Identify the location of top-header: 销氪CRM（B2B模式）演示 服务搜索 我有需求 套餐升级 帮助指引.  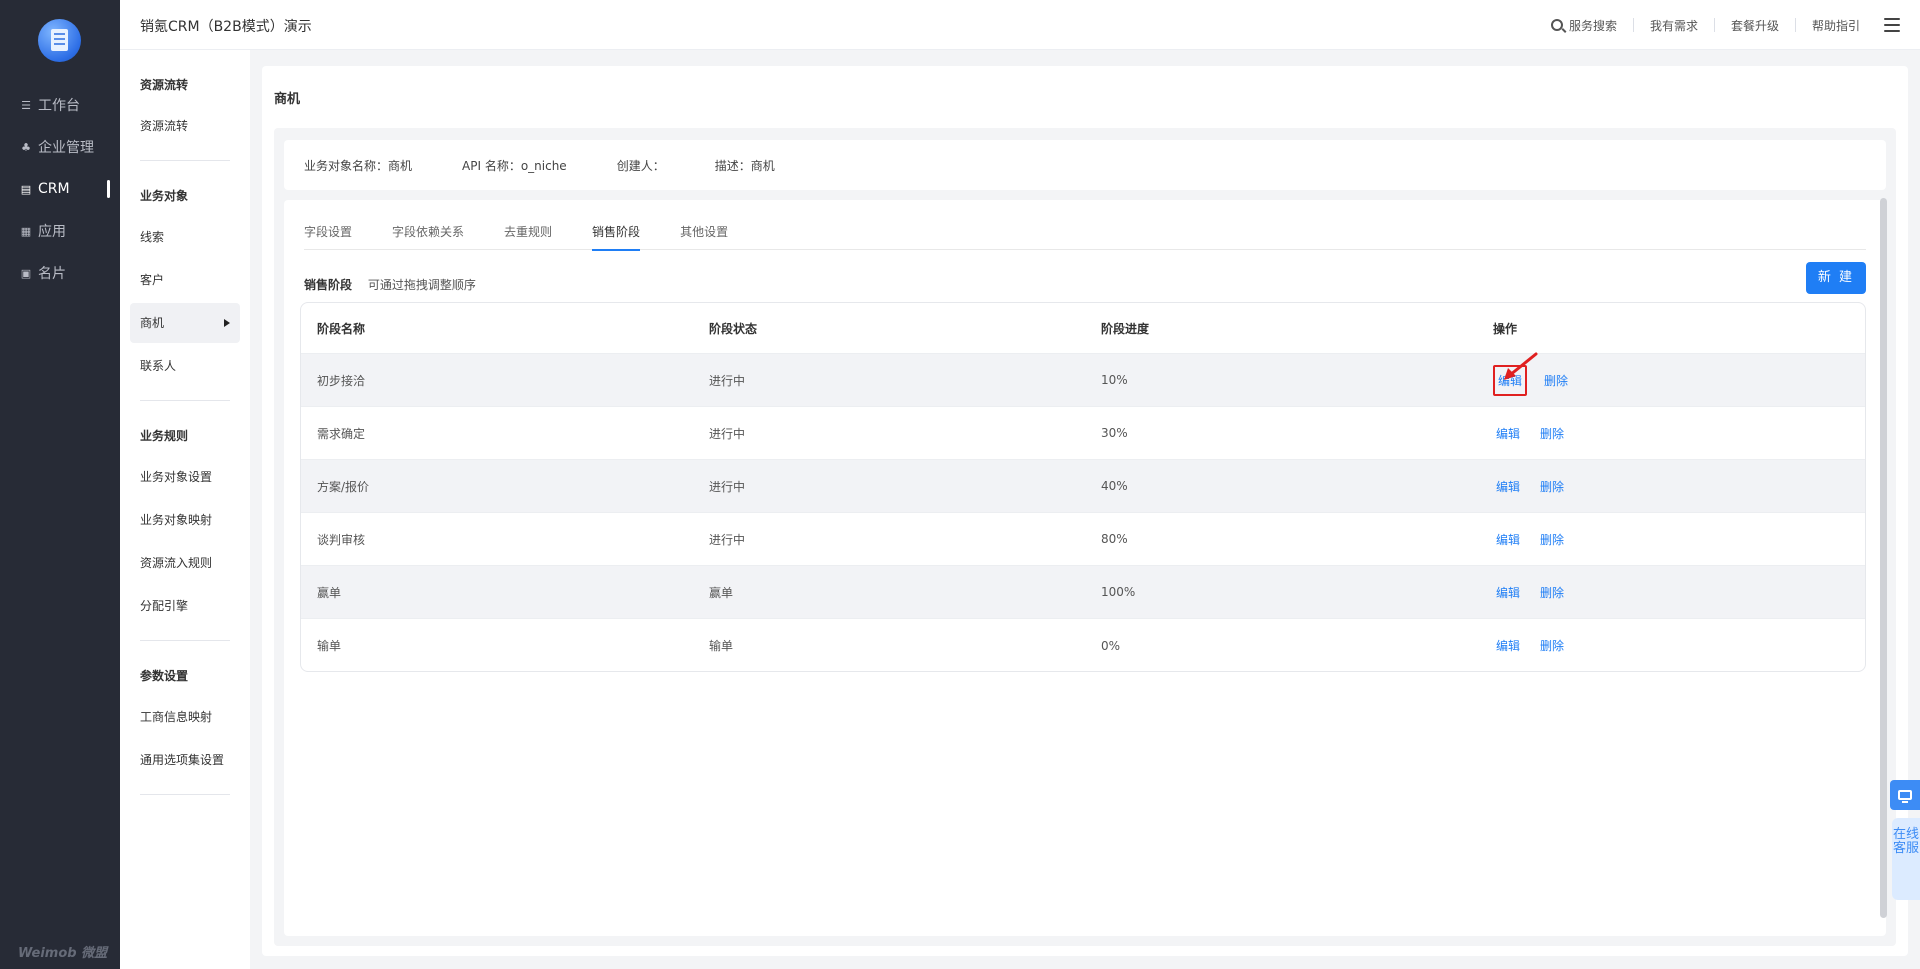
(1020, 25).